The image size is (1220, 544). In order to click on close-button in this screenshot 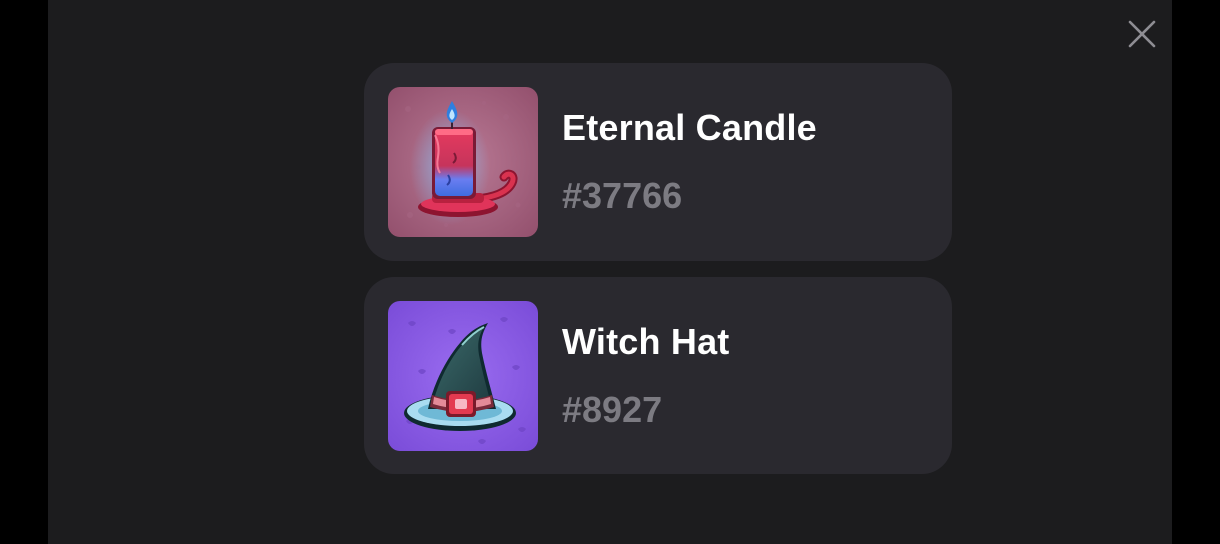, I will do `click(1142, 34)`.